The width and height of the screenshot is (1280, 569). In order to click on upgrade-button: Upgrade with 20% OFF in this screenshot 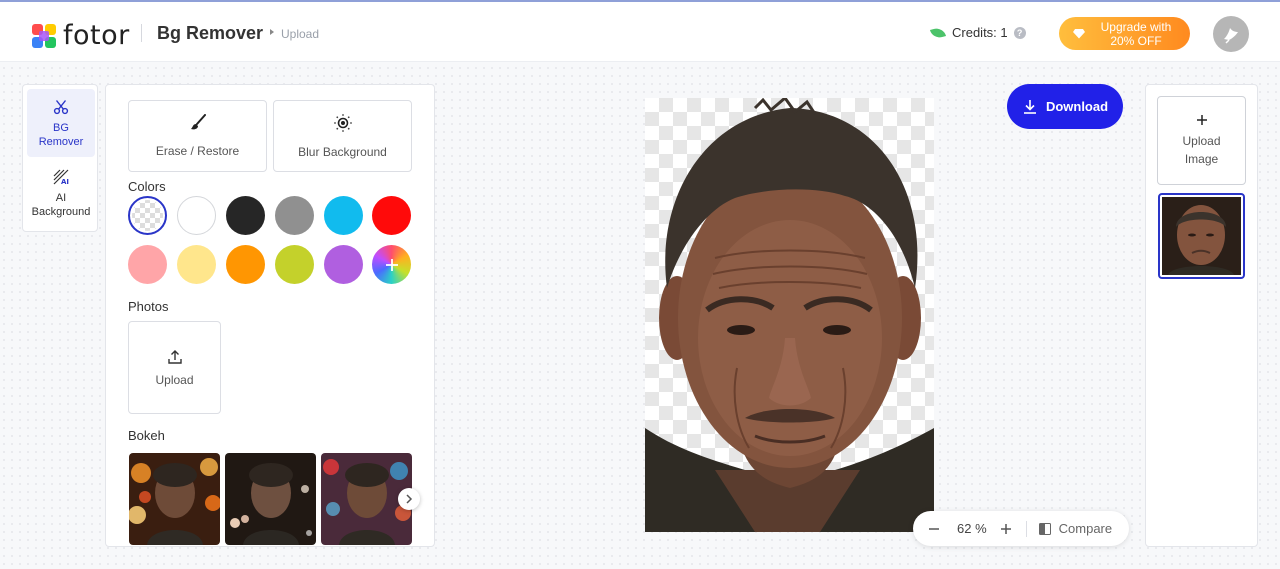, I will do `click(1124, 33)`.